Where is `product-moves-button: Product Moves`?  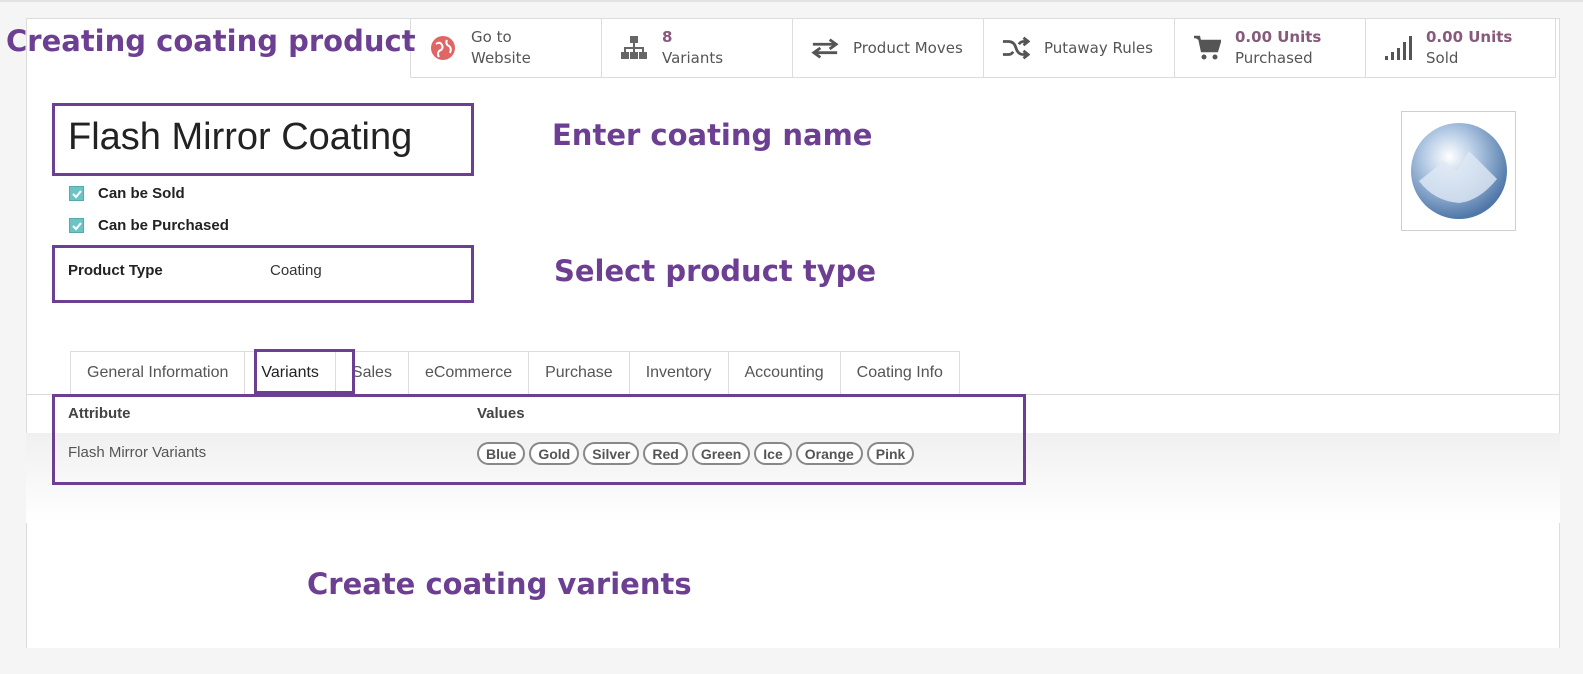 product-moves-button: Product Moves is located at coordinates (887, 48).